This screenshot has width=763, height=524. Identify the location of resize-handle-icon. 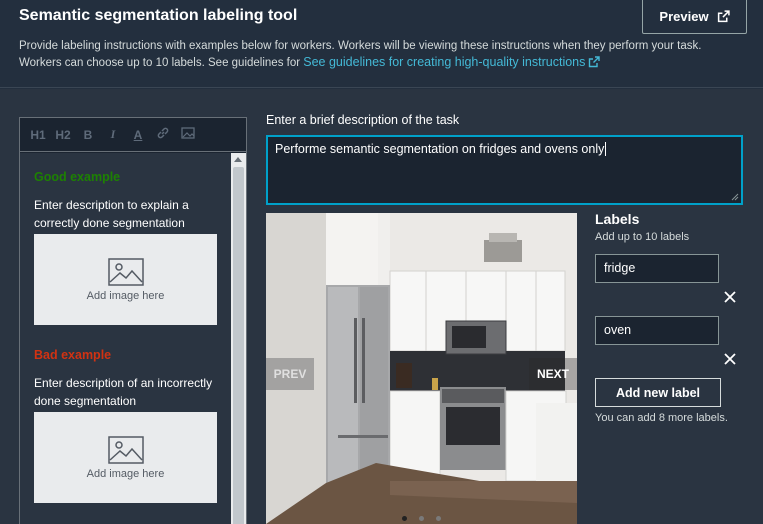
(735, 197).